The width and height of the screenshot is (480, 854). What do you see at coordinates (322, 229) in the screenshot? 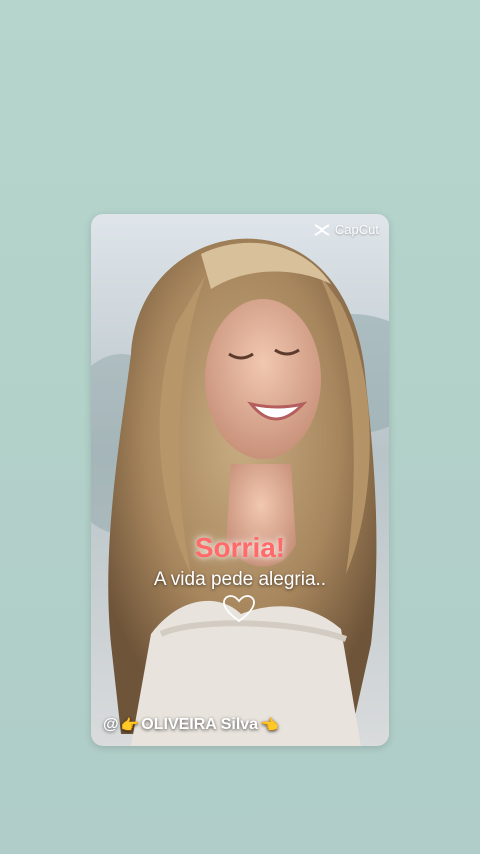
I see `capcut-logo-icon` at bounding box center [322, 229].